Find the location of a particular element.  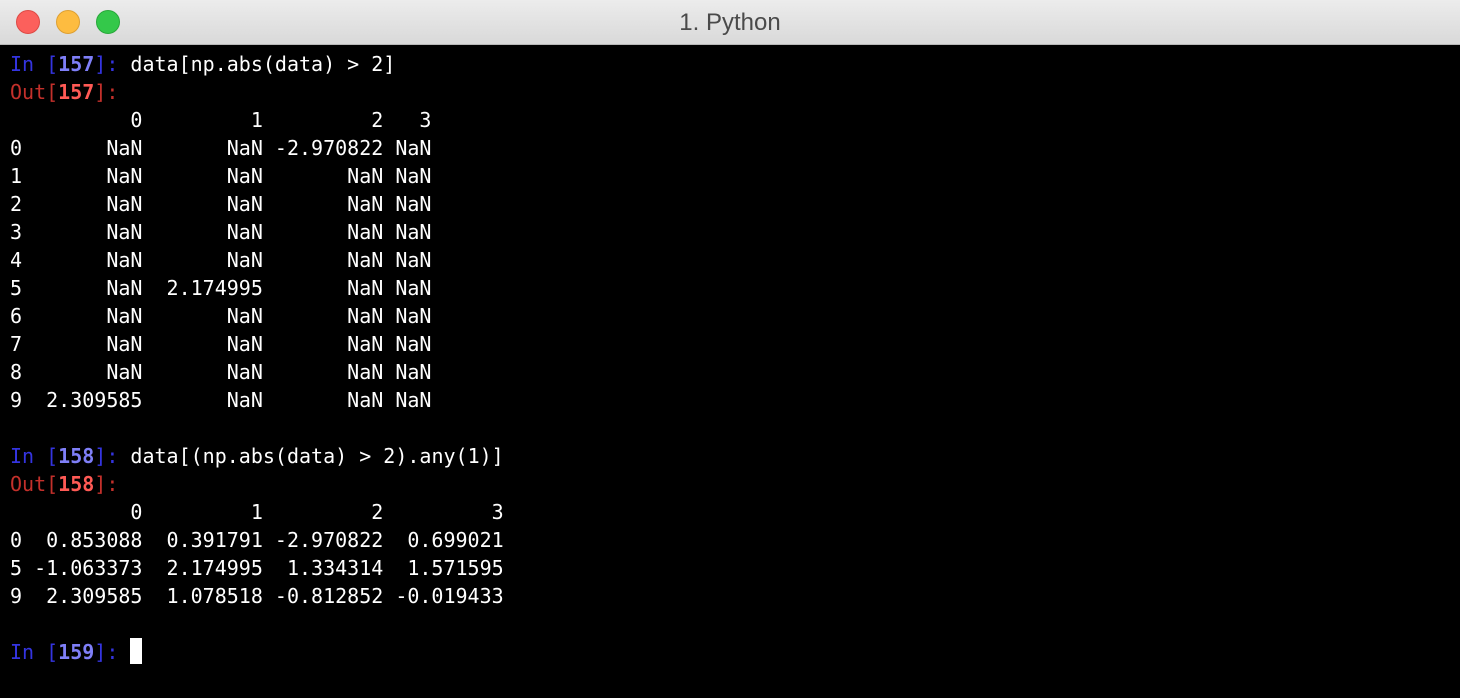

output-prompt-line: Out[157]: is located at coordinates (735, 92).